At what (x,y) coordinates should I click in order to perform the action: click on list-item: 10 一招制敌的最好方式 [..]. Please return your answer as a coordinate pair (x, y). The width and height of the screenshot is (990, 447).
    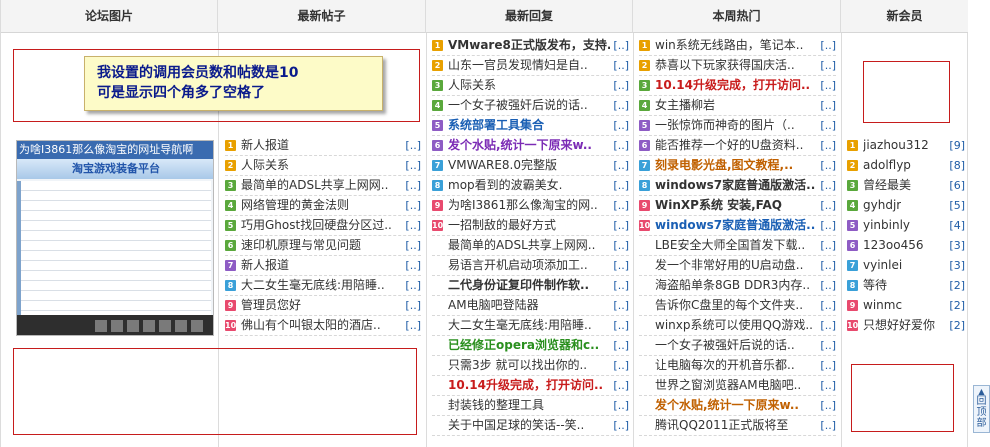
    Looking at the image, I should click on (530, 226).